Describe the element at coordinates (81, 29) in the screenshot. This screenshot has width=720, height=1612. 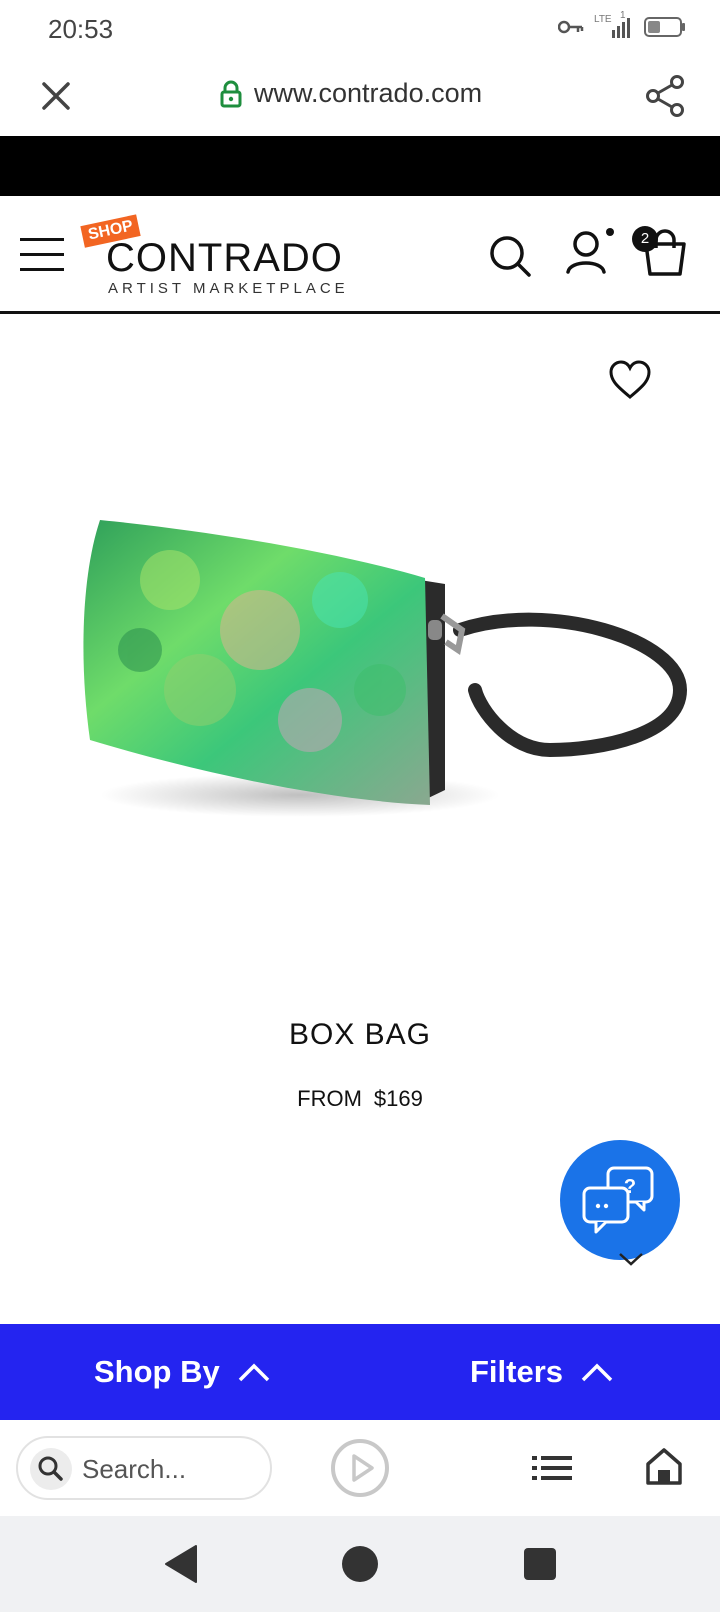
I see `status-time: 20:53` at that location.